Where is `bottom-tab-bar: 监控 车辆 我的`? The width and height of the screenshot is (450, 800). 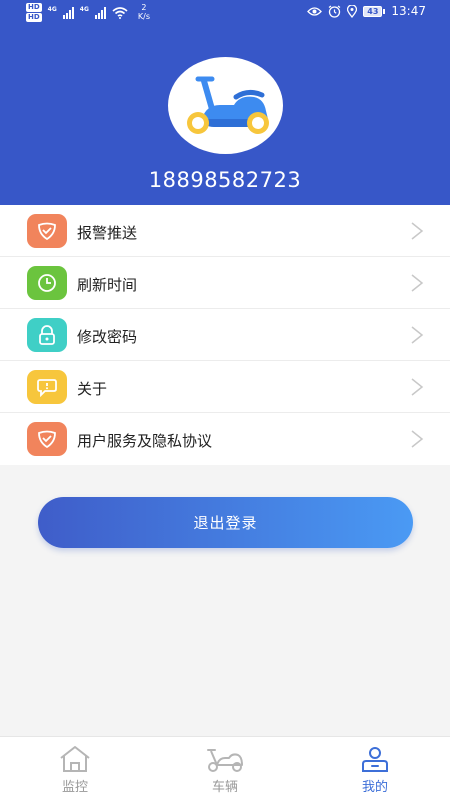 bottom-tab-bar: 监控 车辆 我的 is located at coordinates (225, 768).